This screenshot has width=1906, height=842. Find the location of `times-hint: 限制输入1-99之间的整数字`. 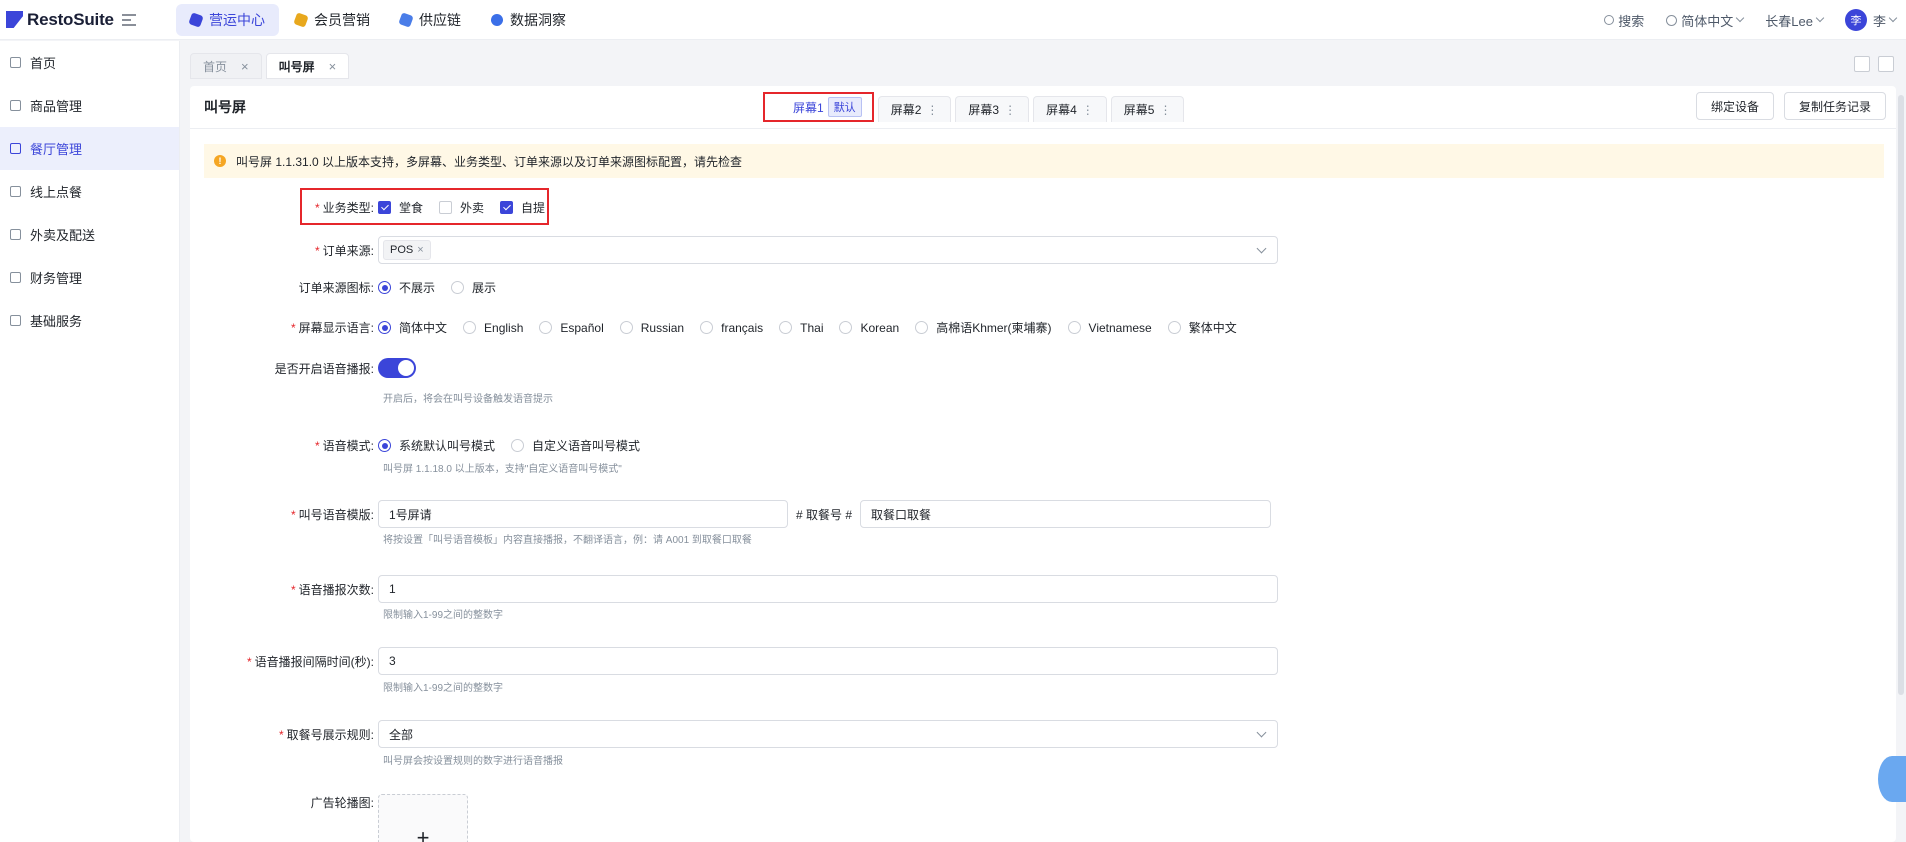

times-hint: 限制输入1-99之间的整数字 is located at coordinates (443, 615).